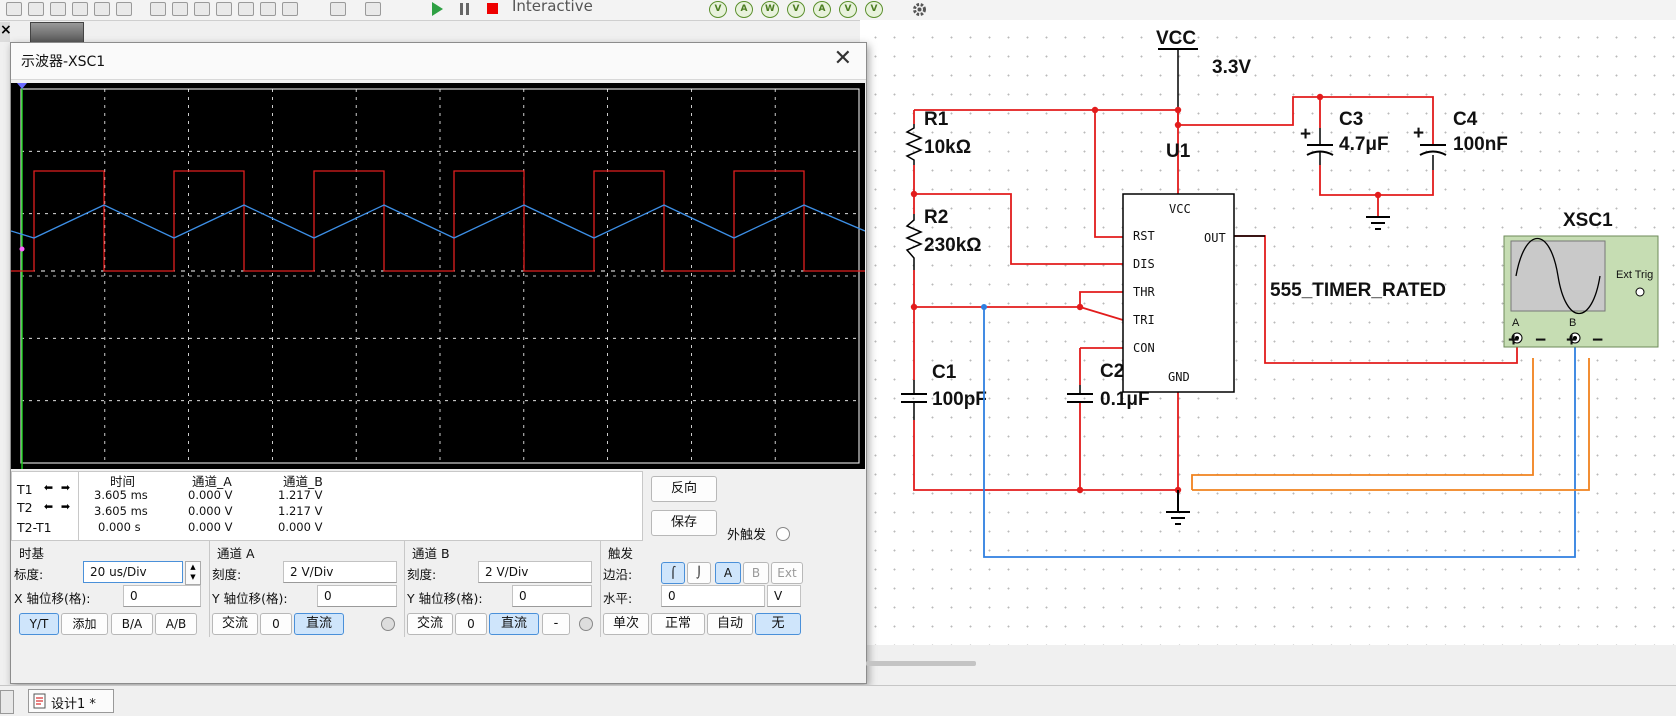  I want to click on ground-icon, so click(1178, 507).